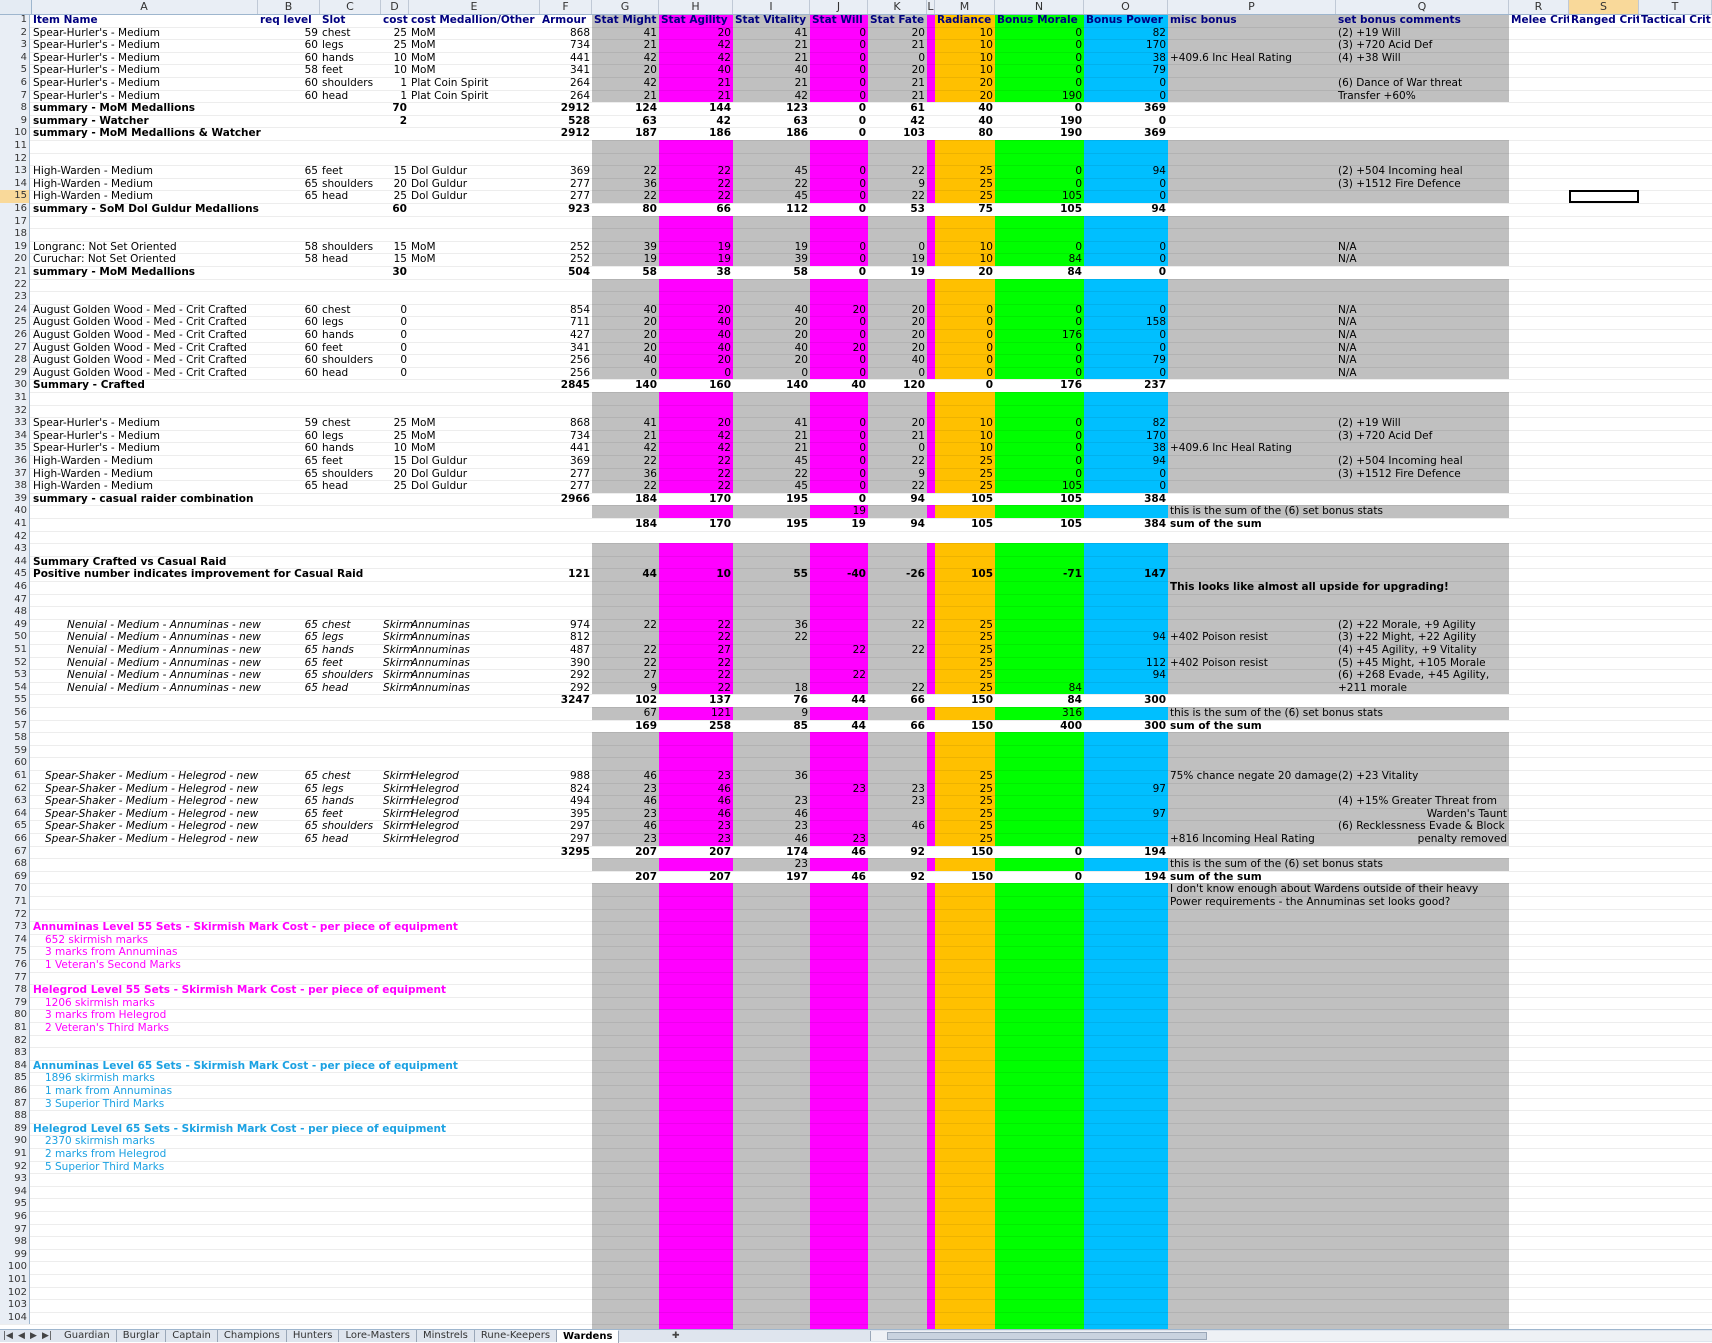 The image size is (1712, 1343). What do you see at coordinates (696, 373) in the screenshot?
I see `cell-stat-agility: 0` at bounding box center [696, 373].